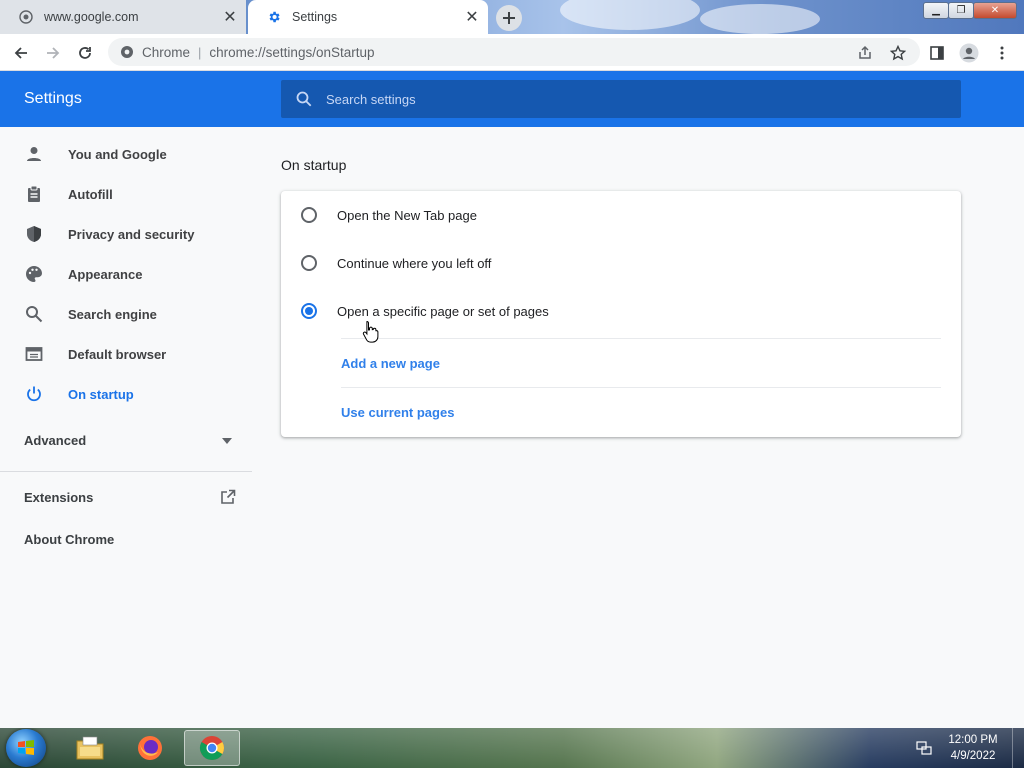 This screenshot has width=1024, height=768. Describe the element at coordinates (368, 17) in the screenshot. I see `tab-settings: Settings ✕` at that location.